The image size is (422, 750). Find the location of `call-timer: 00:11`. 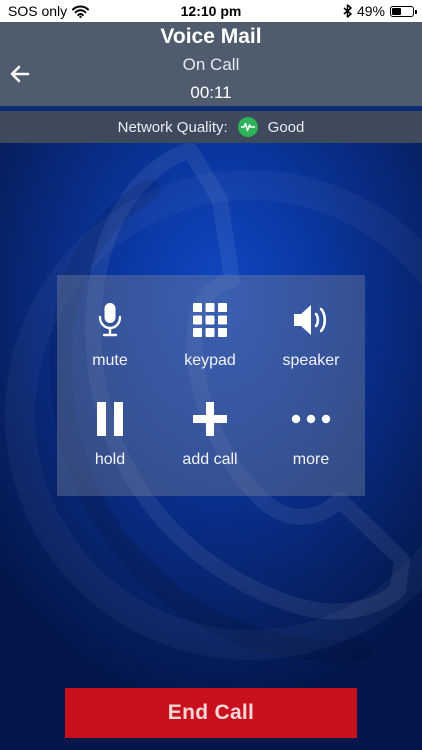

call-timer: 00:11 is located at coordinates (211, 92).